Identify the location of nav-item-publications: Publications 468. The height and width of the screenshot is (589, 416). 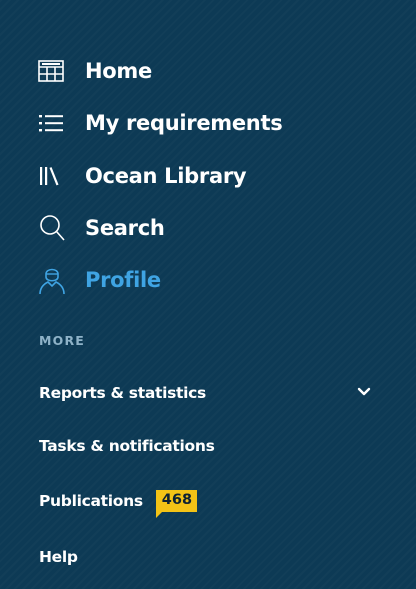
(118, 502).